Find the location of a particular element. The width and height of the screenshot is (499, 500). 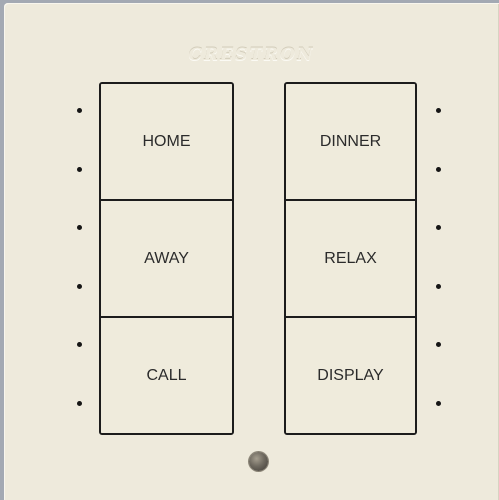

home-button-label: HOME is located at coordinates (166, 141).